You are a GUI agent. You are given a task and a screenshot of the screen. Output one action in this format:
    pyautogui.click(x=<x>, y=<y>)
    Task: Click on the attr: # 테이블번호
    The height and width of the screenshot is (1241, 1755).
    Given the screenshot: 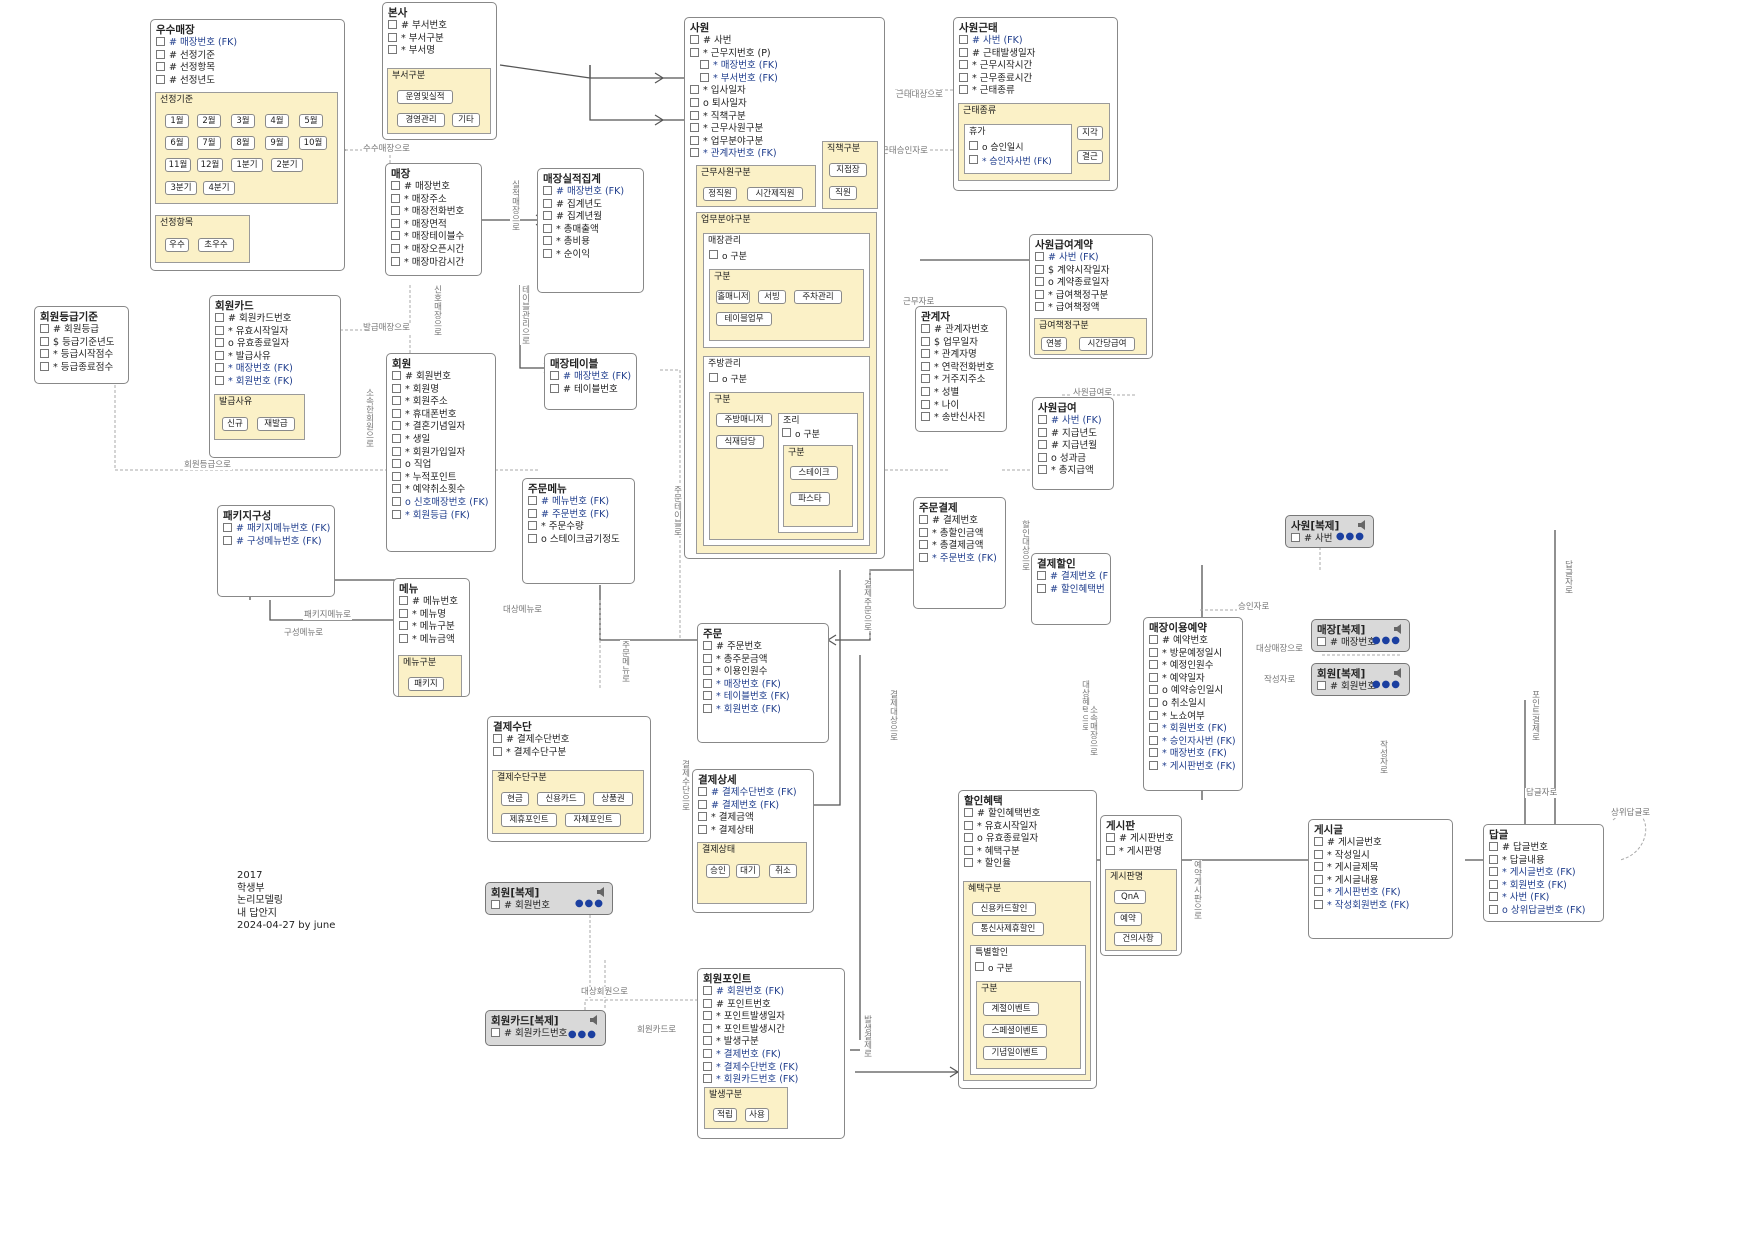 What is the action you would take?
    pyautogui.click(x=590, y=389)
    